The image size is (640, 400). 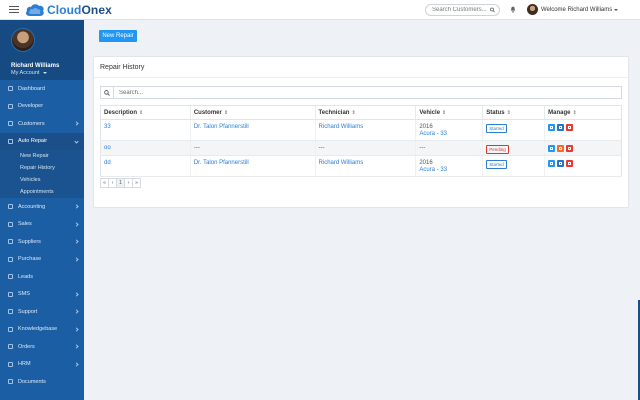 What do you see at coordinates (42, 50) in the screenshot?
I see `sidebar-profile: Richard Williams My Account` at bounding box center [42, 50].